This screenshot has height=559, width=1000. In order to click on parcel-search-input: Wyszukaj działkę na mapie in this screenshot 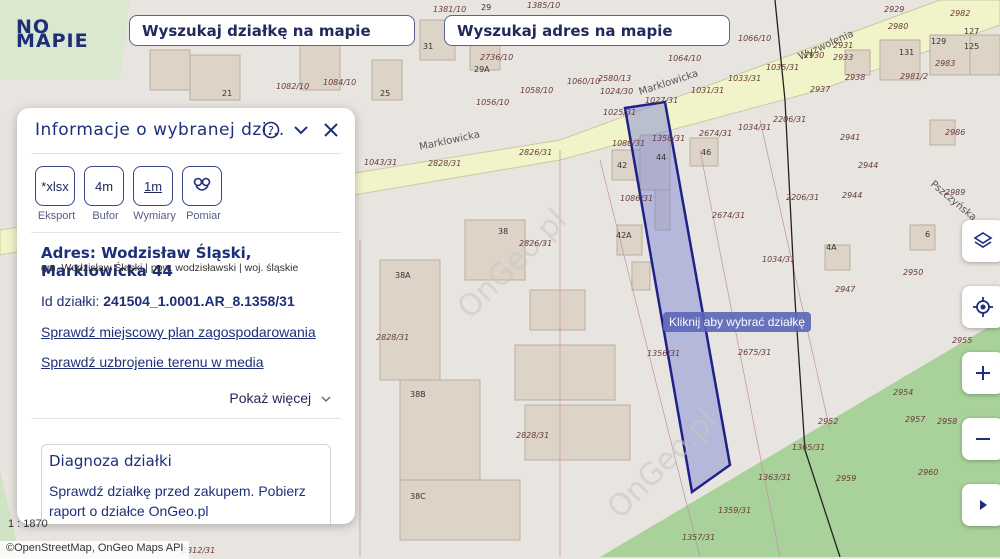, I will do `click(272, 30)`.